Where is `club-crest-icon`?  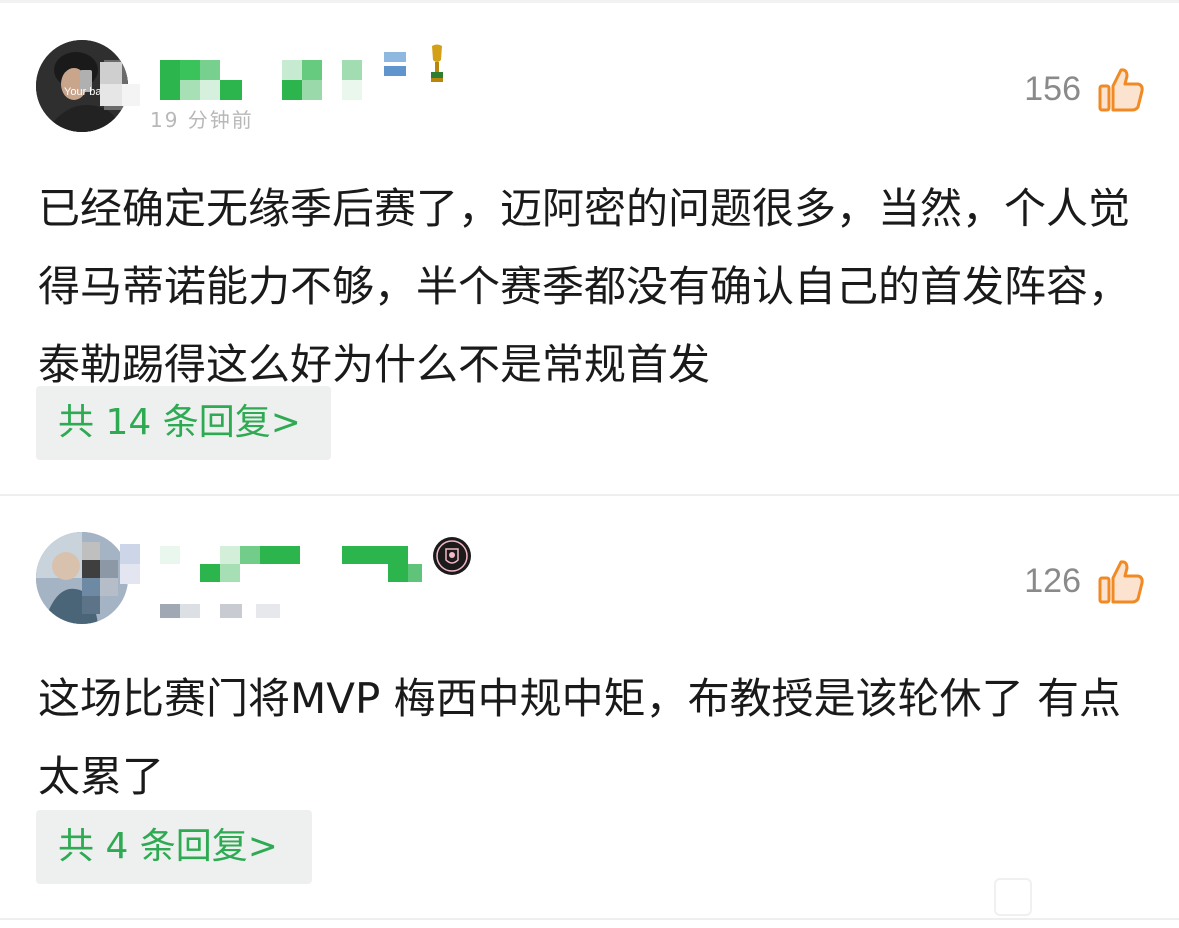 club-crest-icon is located at coordinates (452, 558).